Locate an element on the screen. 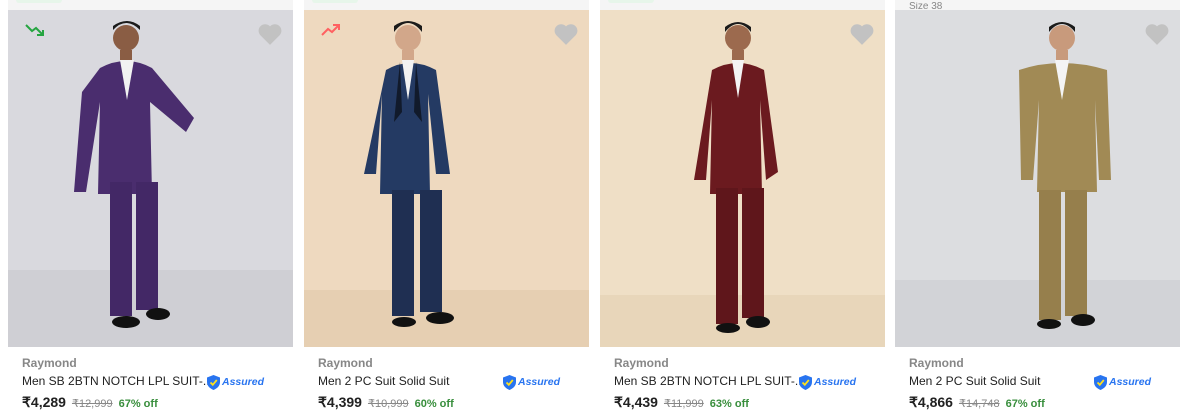 The height and width of the screenshot is (417, 1200). price-row: ₹4,399 ₹10,999 60% off is located at coordinates (449, 402).